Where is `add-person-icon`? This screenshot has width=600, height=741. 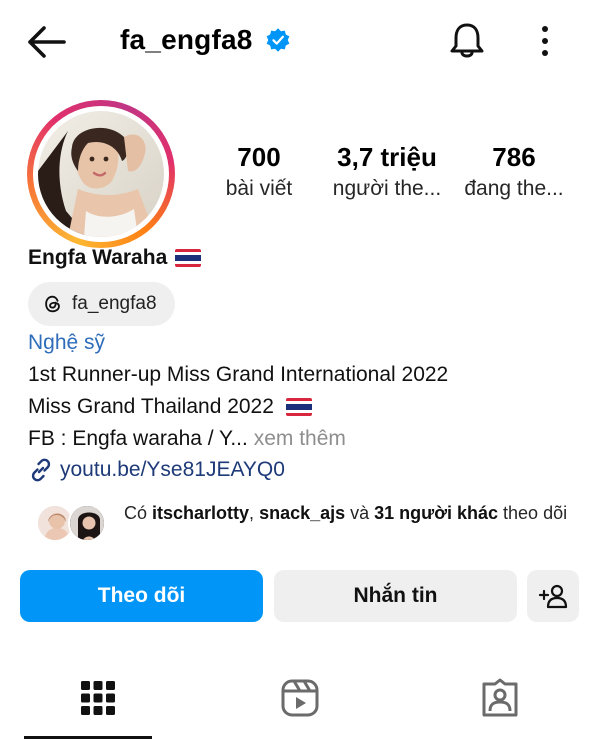 add-person-icon is located at coordinates (553, 596).